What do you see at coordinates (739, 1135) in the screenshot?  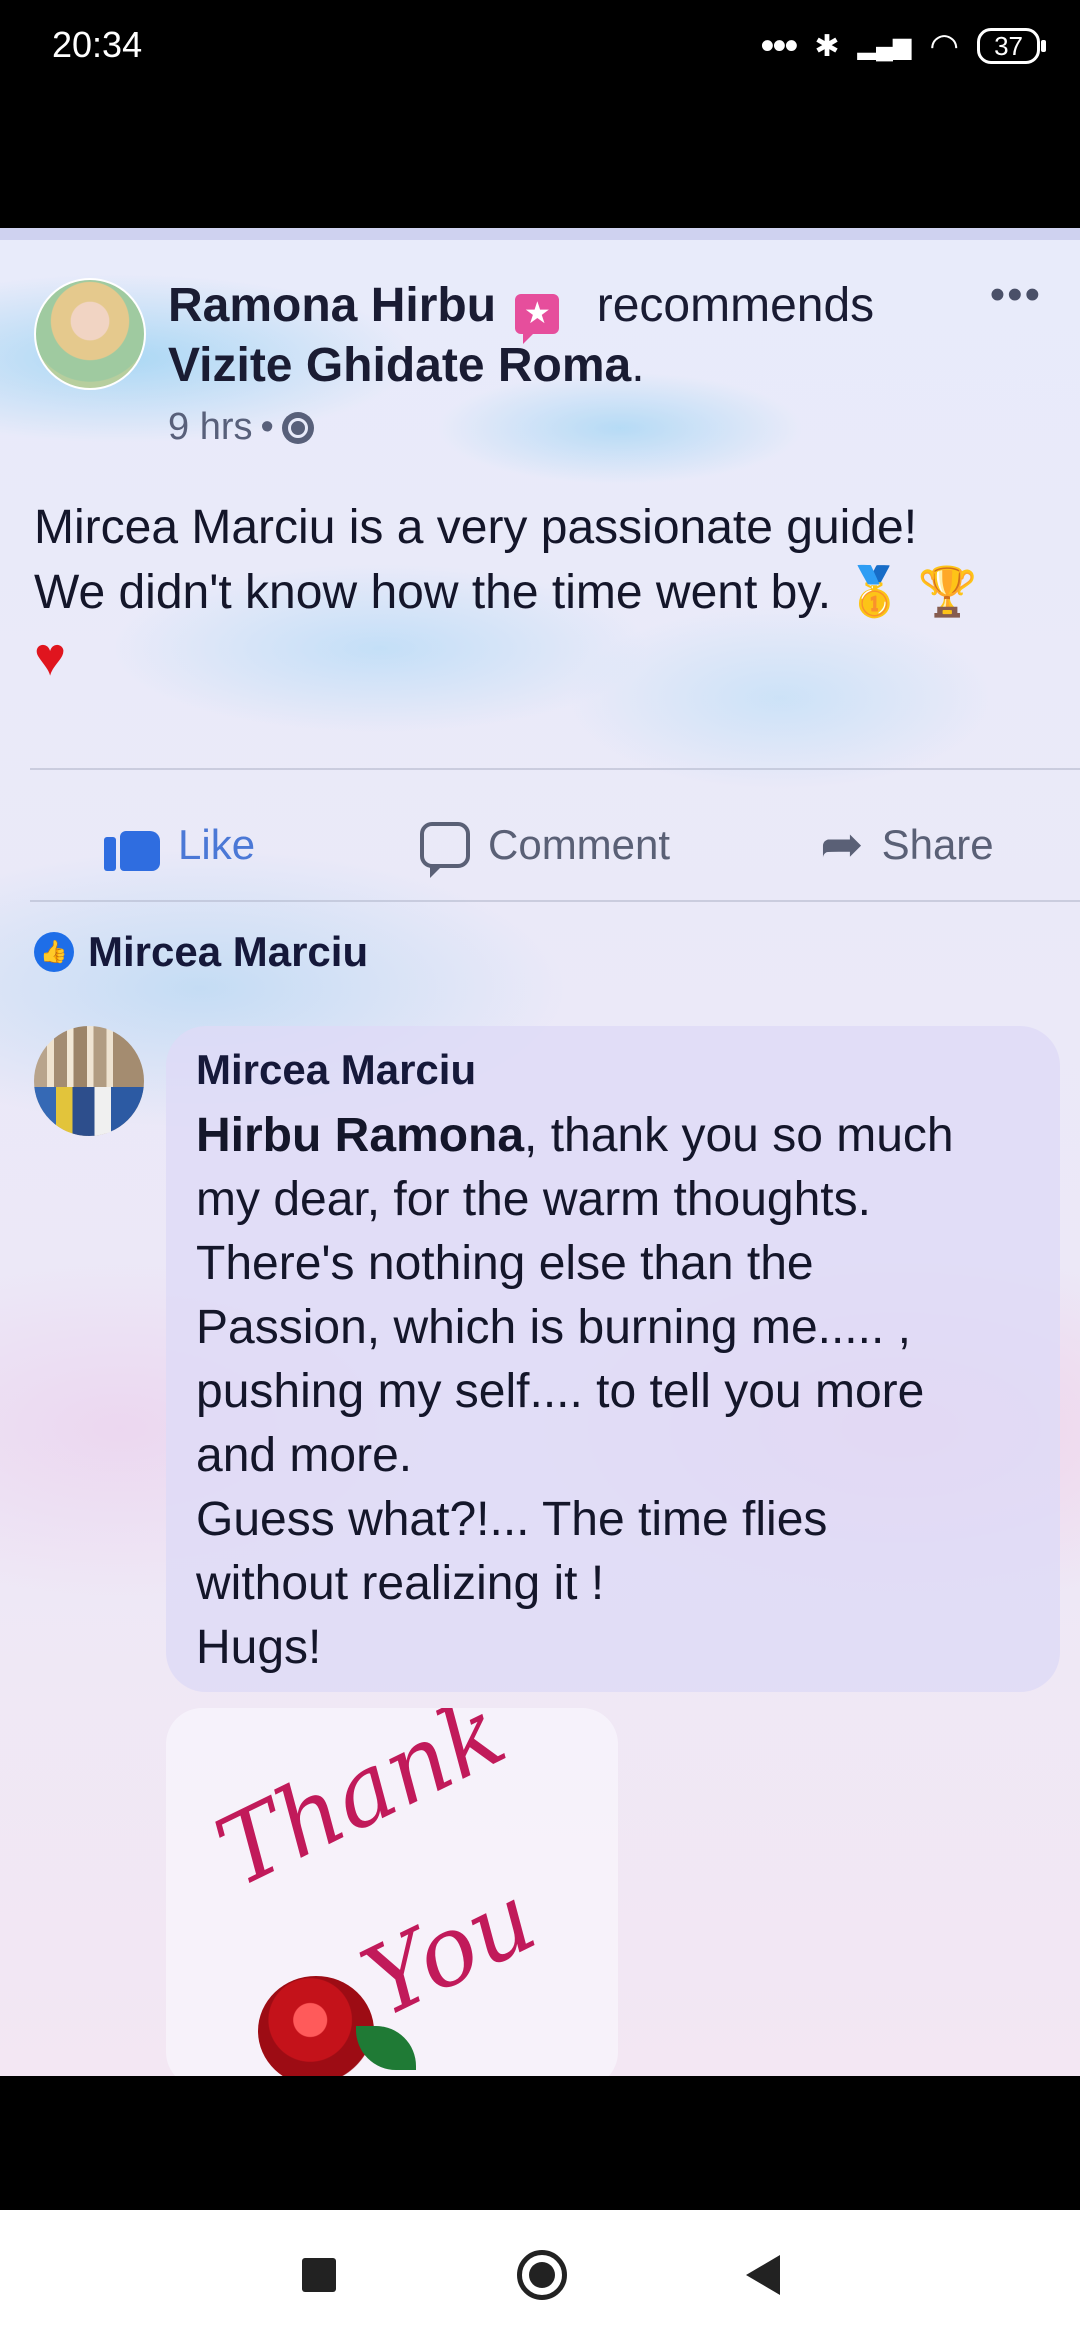 I see `comment-line1-rest: , thank you so much` at bounding box center [739, 1135].